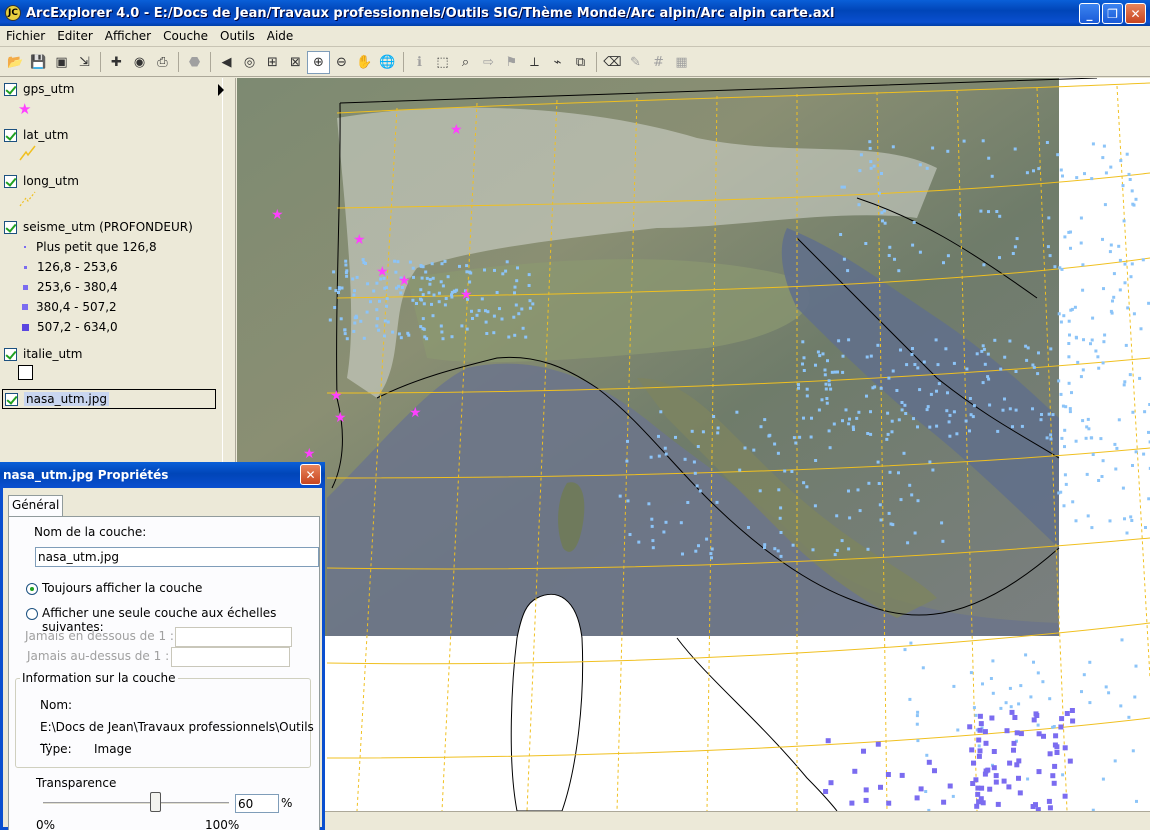  I want to click on layer-name-input: nasa_utm.jpg, so click(177, 557).